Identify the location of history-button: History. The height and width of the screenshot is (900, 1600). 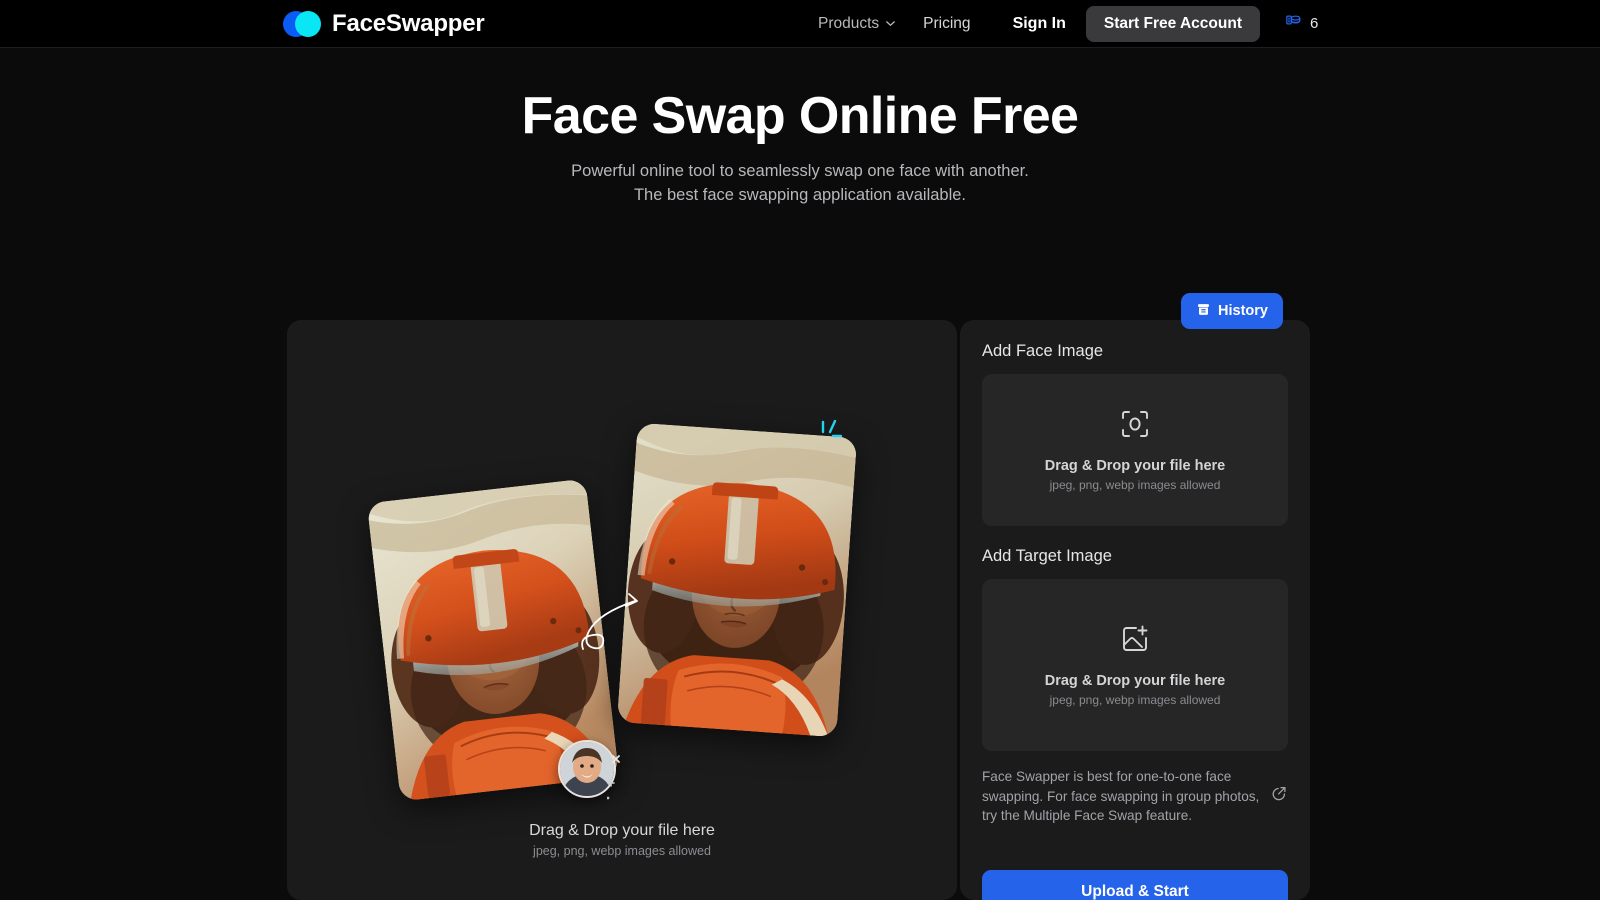
(1232, 311).